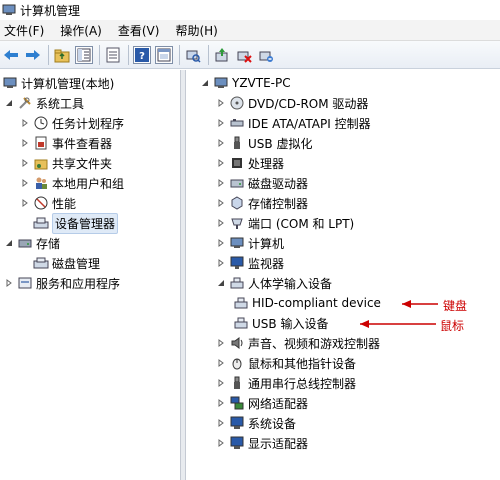  I want to click on annotation-layer, so click(399, 314).